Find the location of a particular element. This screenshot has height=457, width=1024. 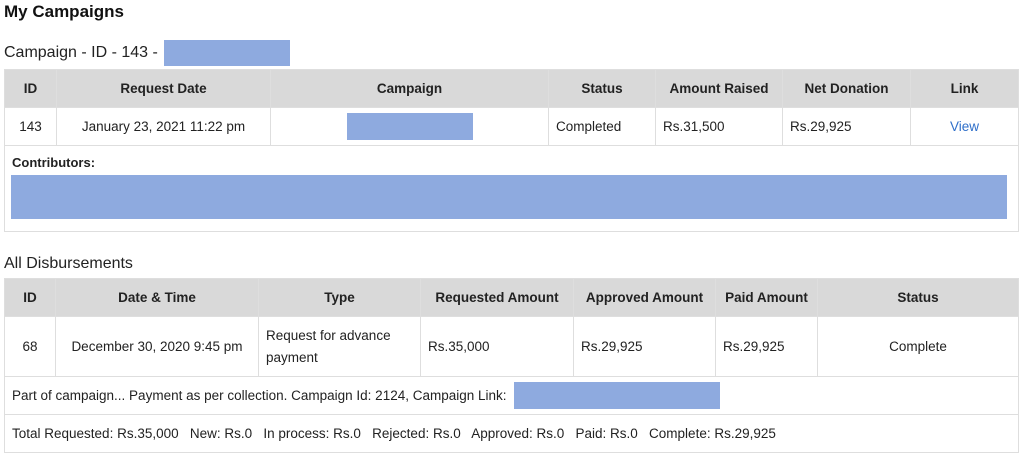

campaign-amount-raised: Rs.31,500 is located at coordinates (719, 126).